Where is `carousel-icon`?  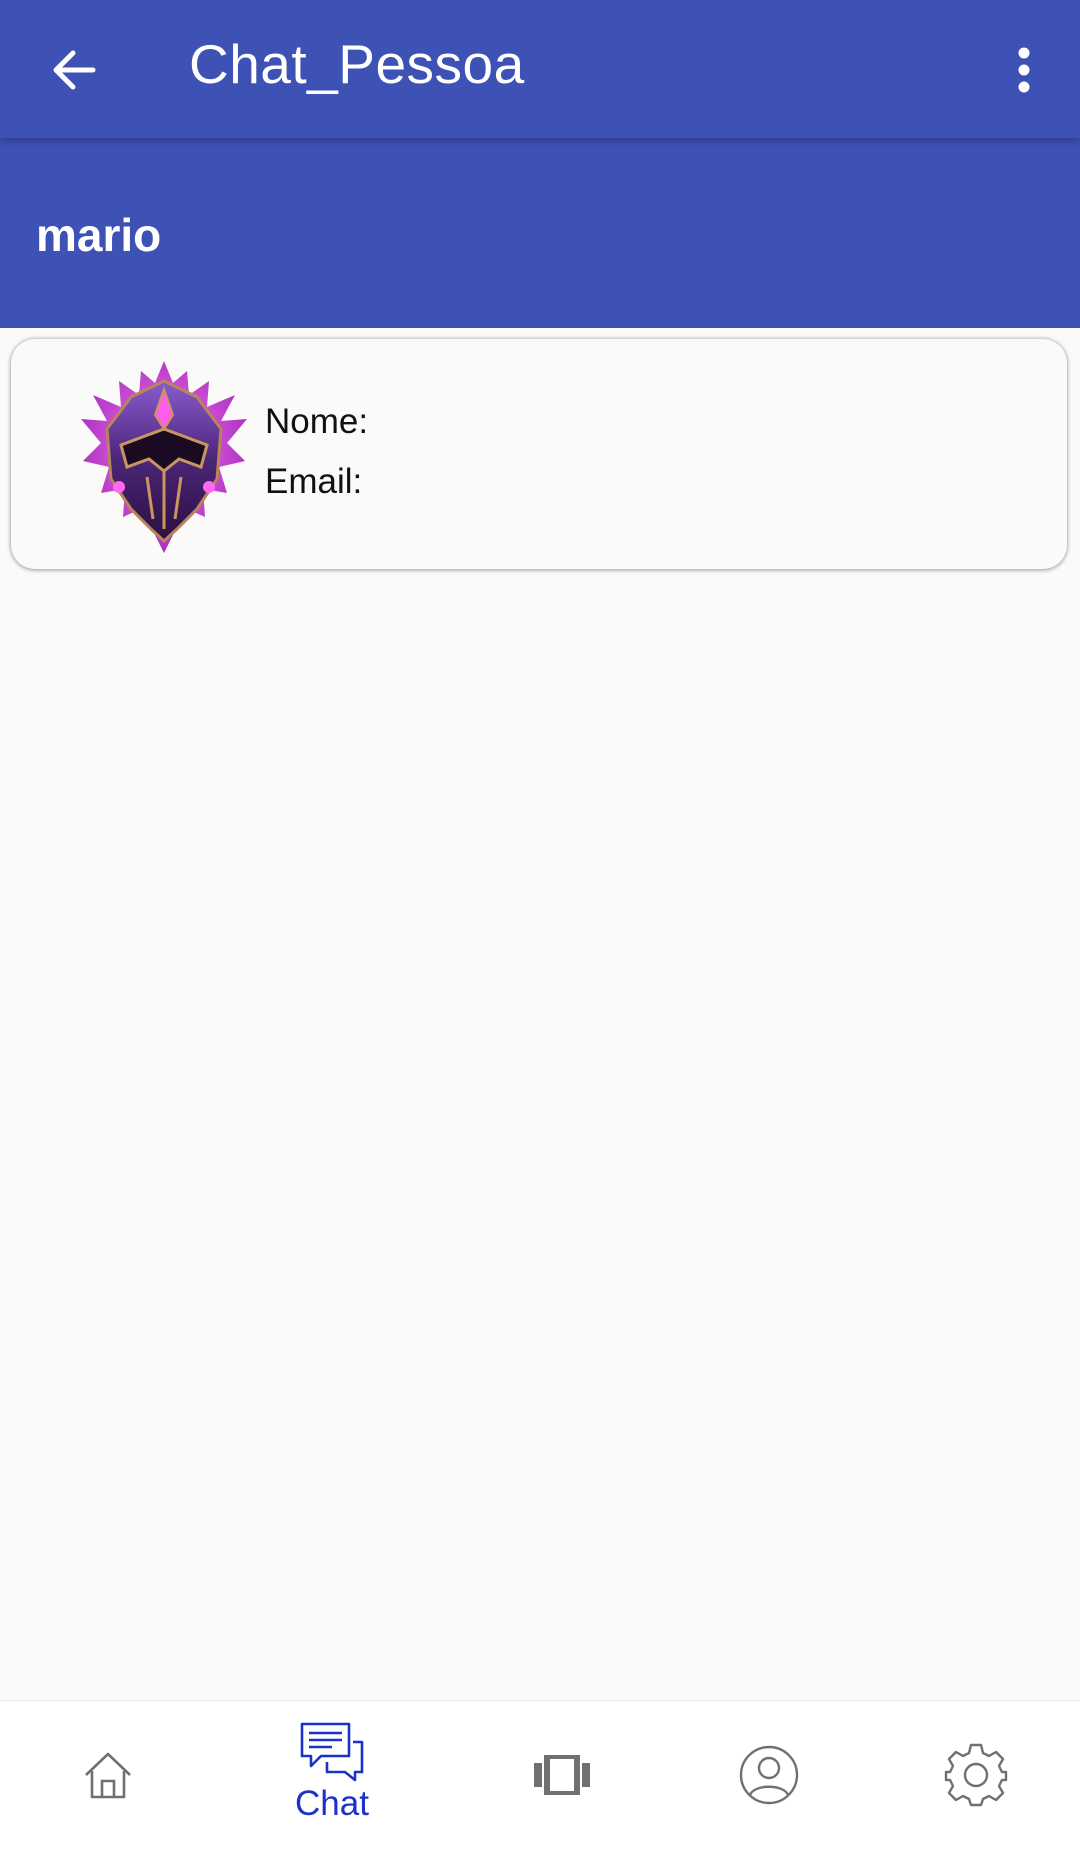 carousel-icon is located at coordinates (562, 1775).